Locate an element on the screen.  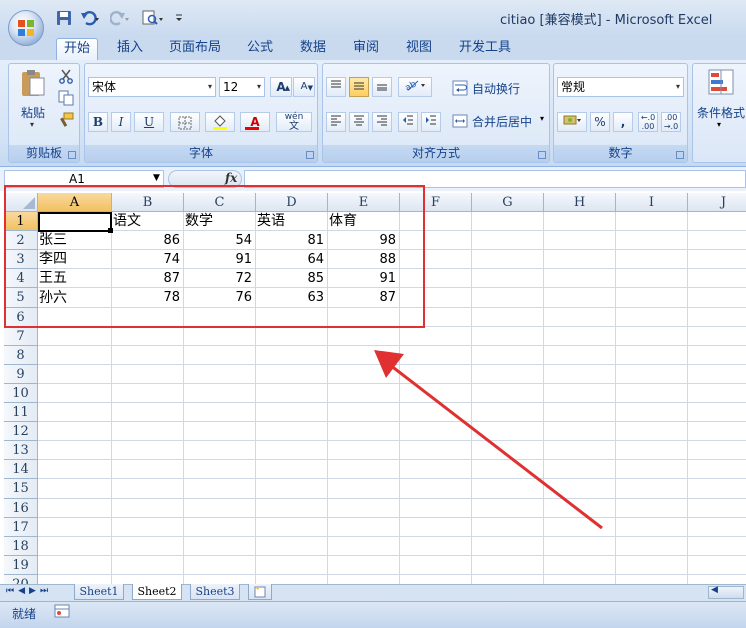
cell-b7 is located at coordinates (148, 336).